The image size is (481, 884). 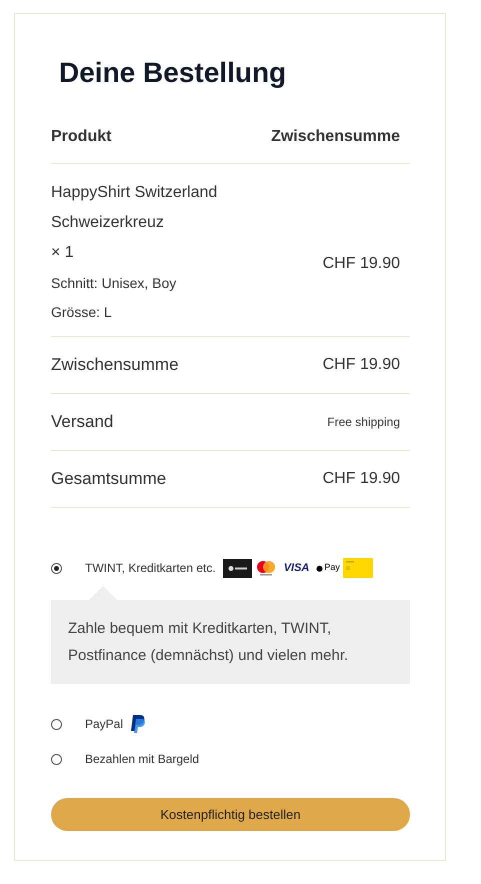 What do you see at coordinates (134, 193) in the screenshot?
I see `product-name: HappyShirt Switzerland` at bounding box center [134, 193].